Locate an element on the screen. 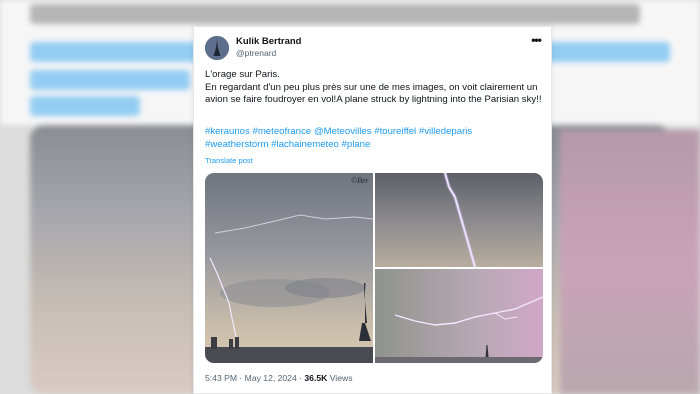  storm-photo-image: ©Ber is located at coordinates (289, 268).